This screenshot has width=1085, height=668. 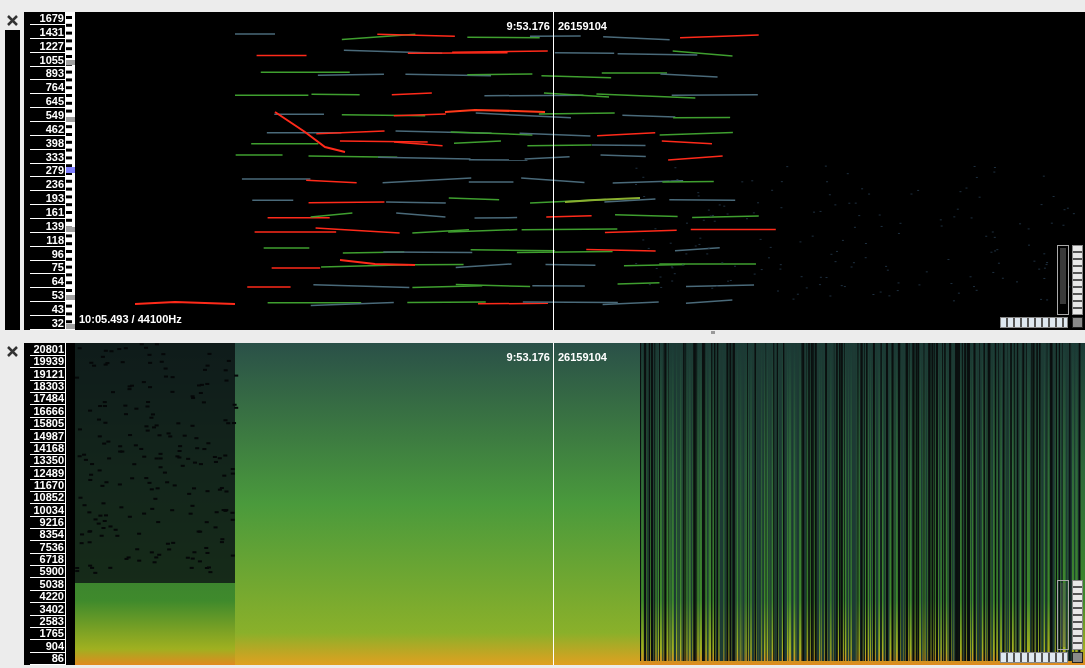 What do you see at coordinates (47, 296) in the screenshot?
I see `frequency-label: 53` at bounding box center [47, 296].